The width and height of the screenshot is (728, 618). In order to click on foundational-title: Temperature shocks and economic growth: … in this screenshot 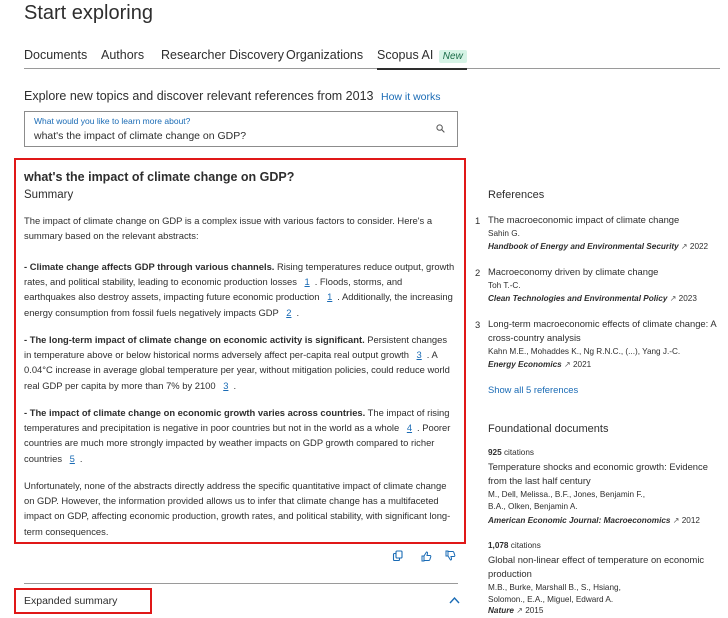, I will do `click(604, 474)`.